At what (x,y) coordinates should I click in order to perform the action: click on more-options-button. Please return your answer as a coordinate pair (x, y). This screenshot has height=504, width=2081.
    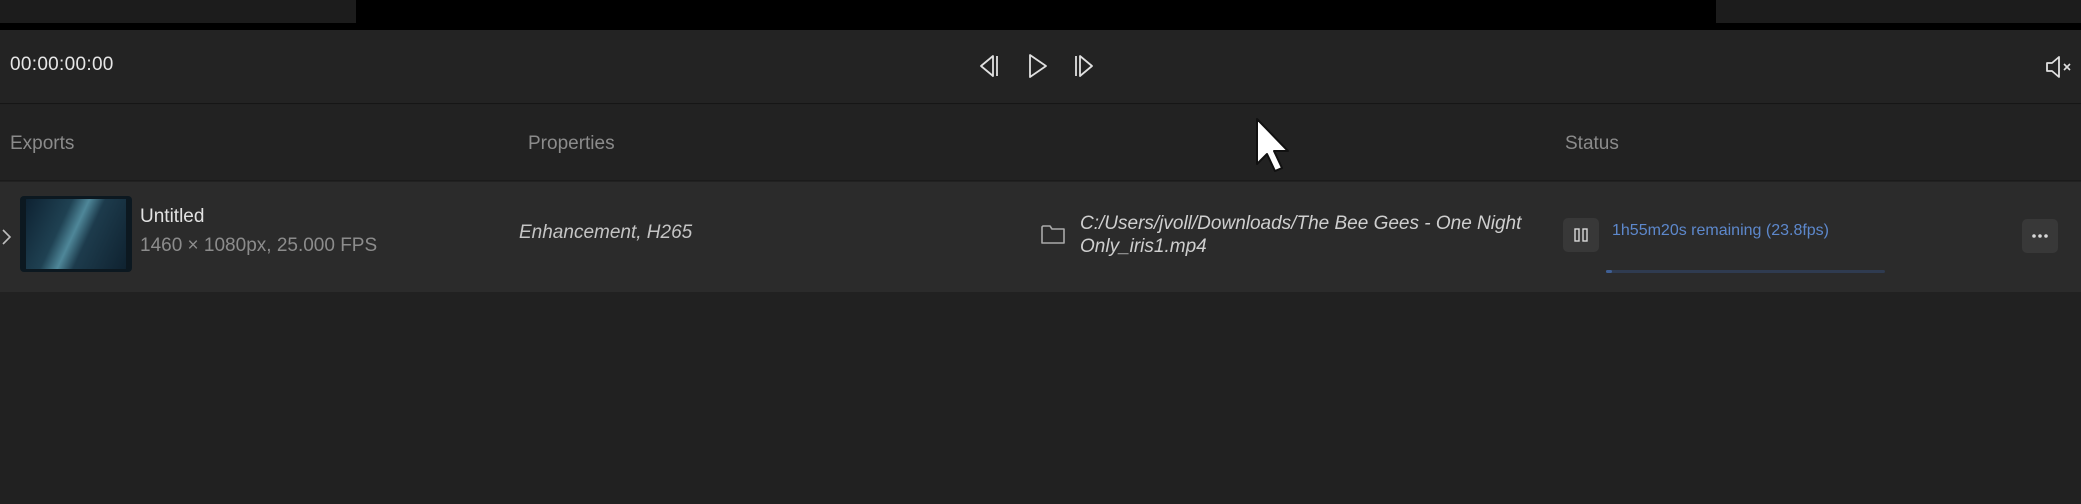
    Looking at the image, I should click on (2040, 236).